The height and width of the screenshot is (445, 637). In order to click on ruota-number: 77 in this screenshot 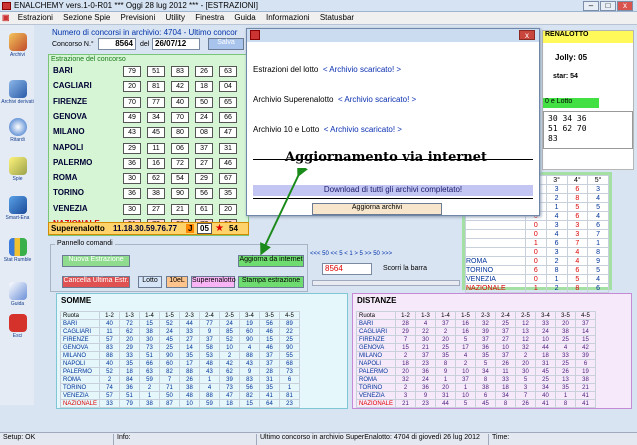, I will do `click(156, 102)`.